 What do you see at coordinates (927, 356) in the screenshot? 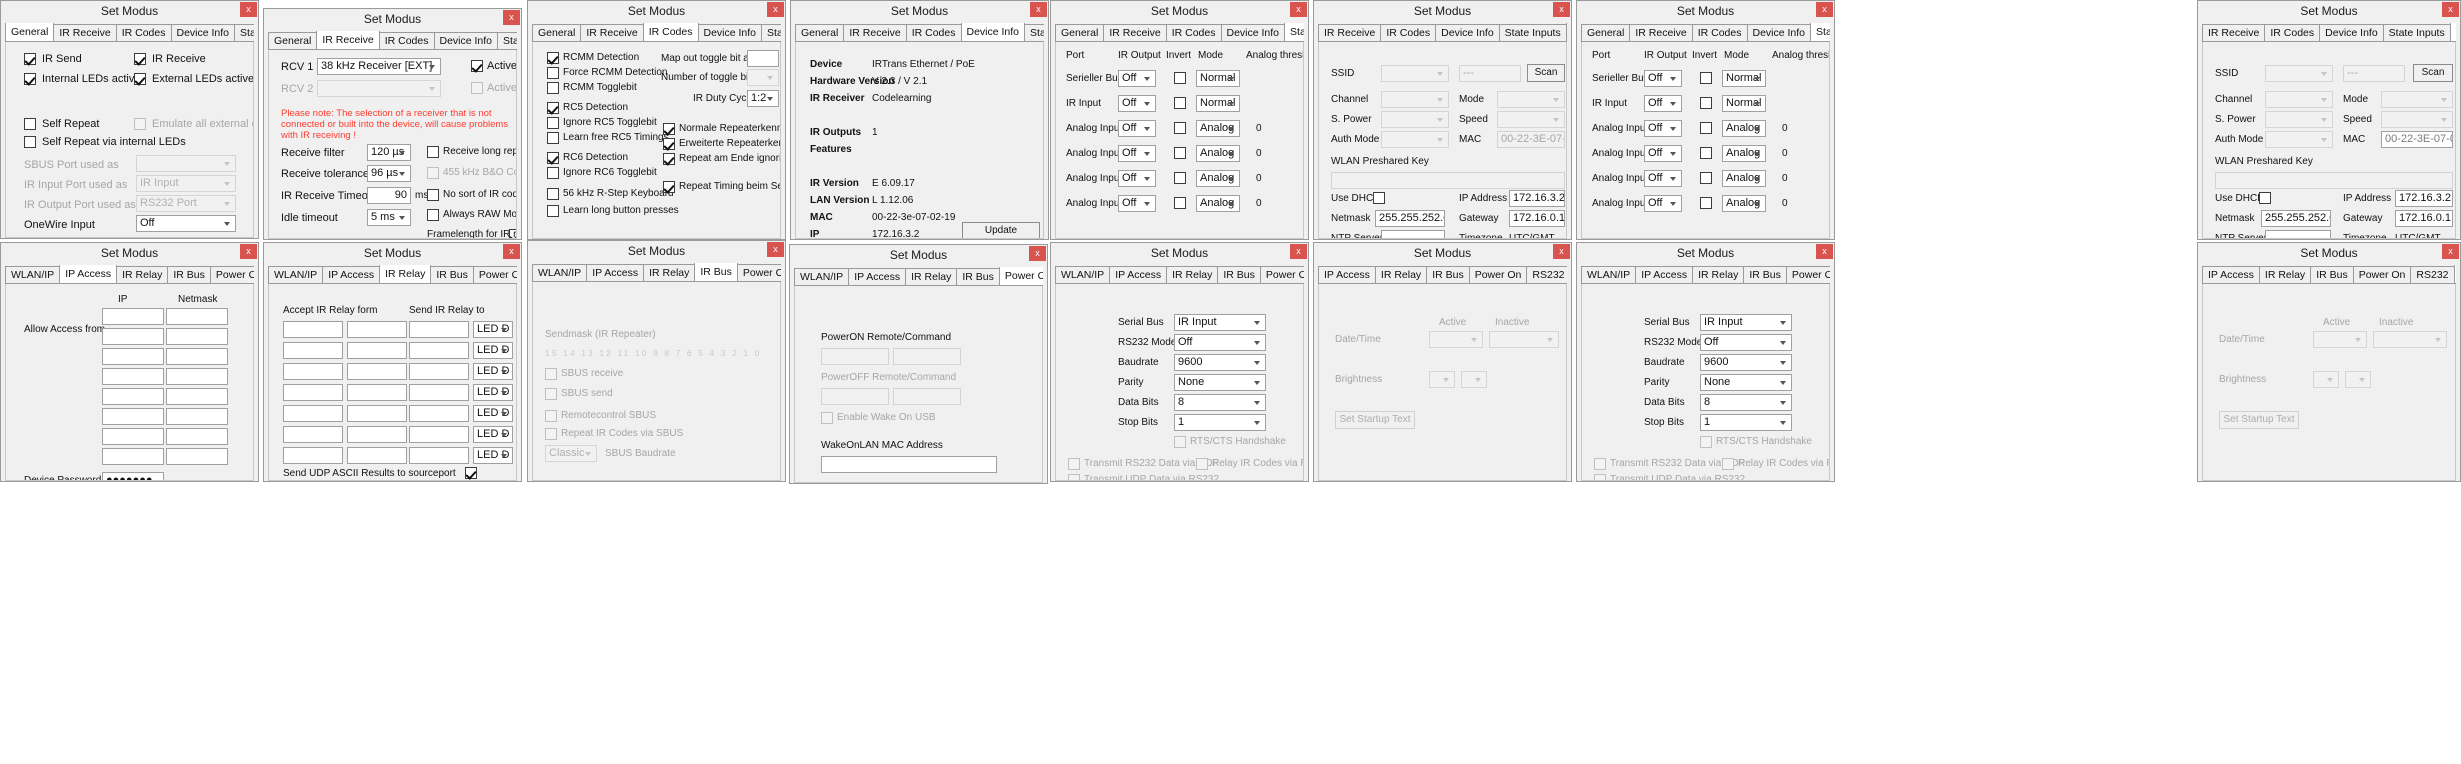
I see `input-poweron-command` at bounding box center [927, 356].